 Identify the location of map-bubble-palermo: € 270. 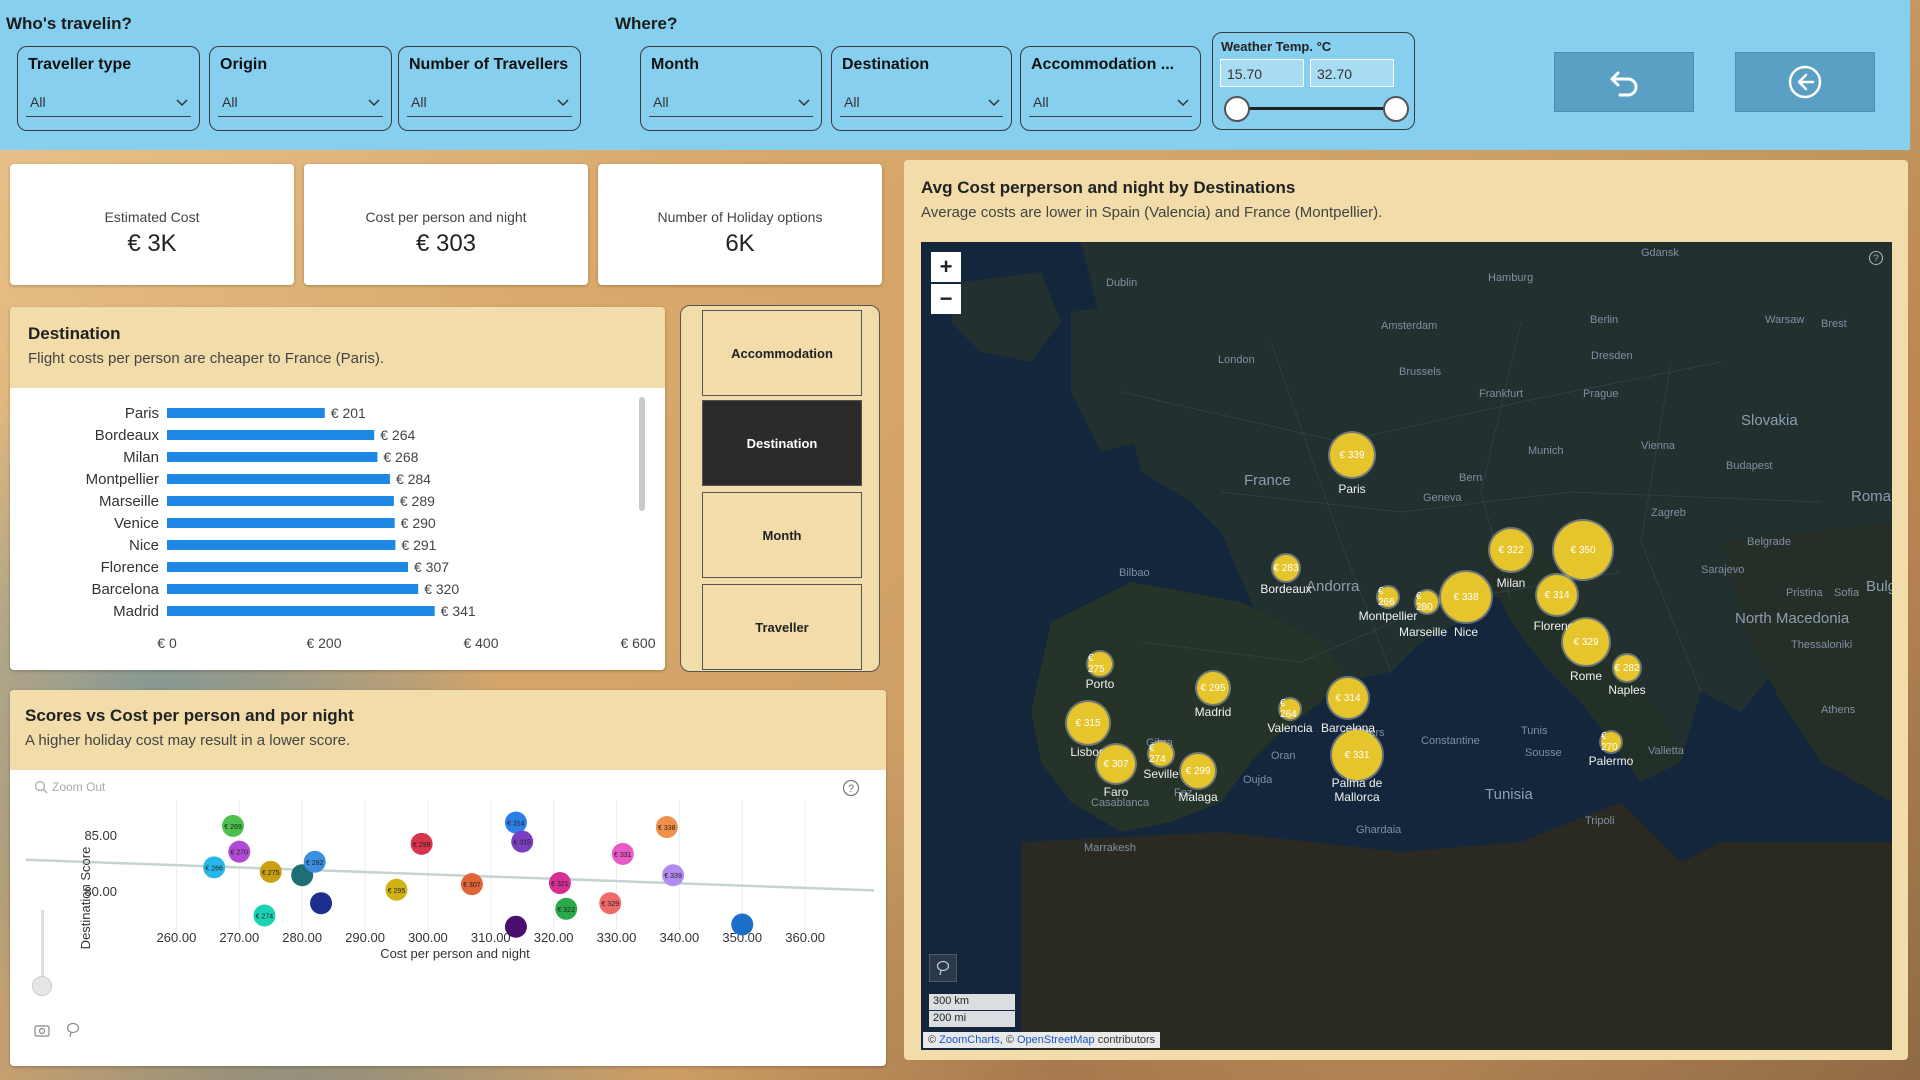
(1611, 742).